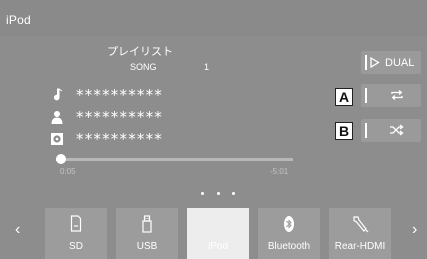 This screenshot has width=427, height=259. What do you see at coordinates (217, 246) in the screenshot?
I see `source-label: iPod` at bounding box center [217, 246].